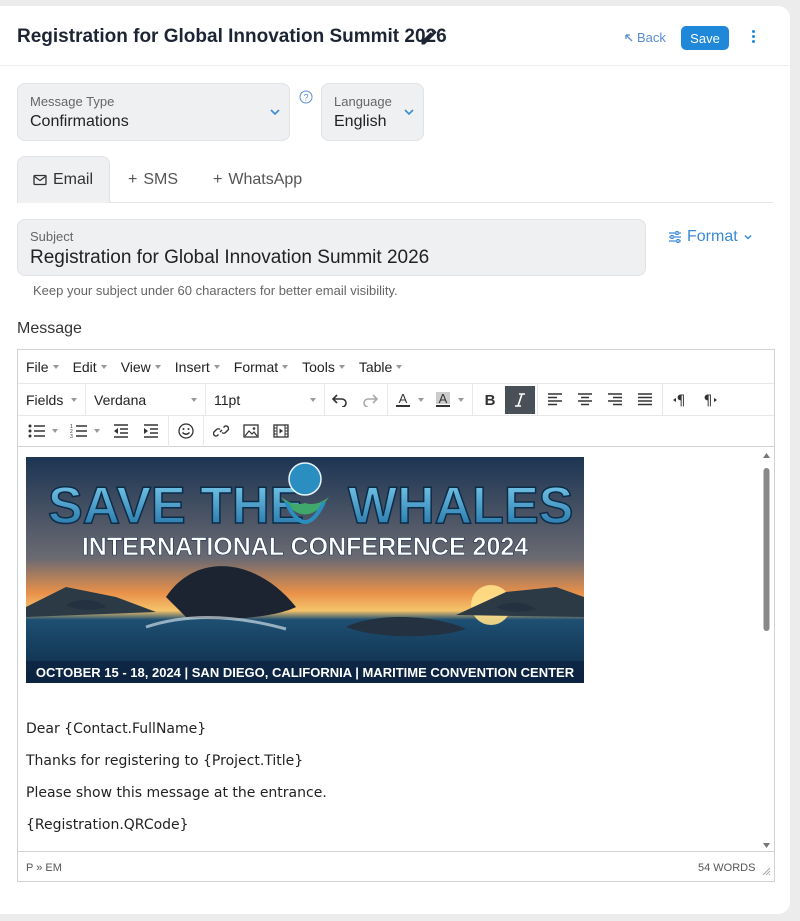 The image size is (800, 921). What do you see at coordinates (520, 399) in the screenshot?
I see `italic-icon` at bounding box center [520, 399].